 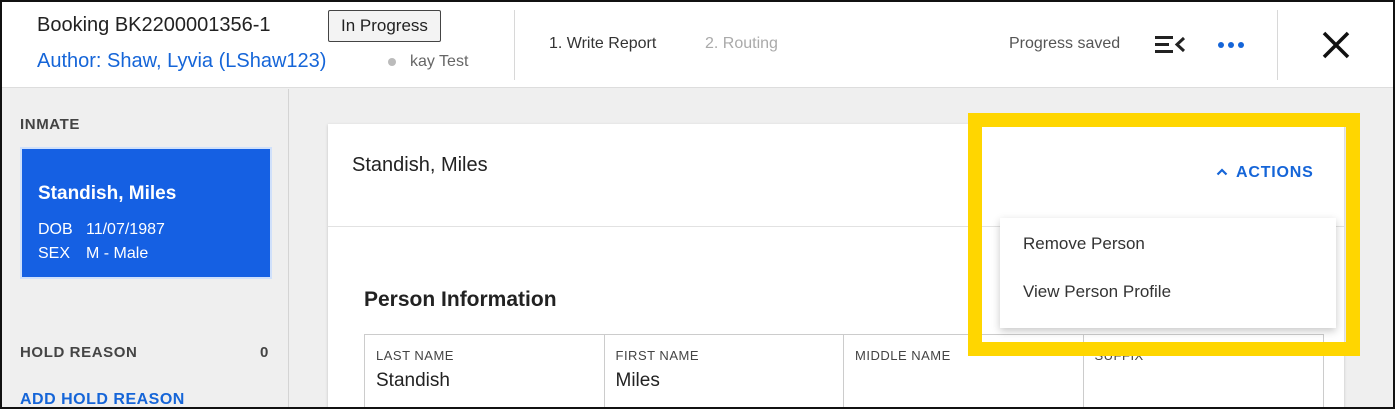 I want to click on menu-item-view-person-profile: View Person Profile, so click(x=1097, y=292).